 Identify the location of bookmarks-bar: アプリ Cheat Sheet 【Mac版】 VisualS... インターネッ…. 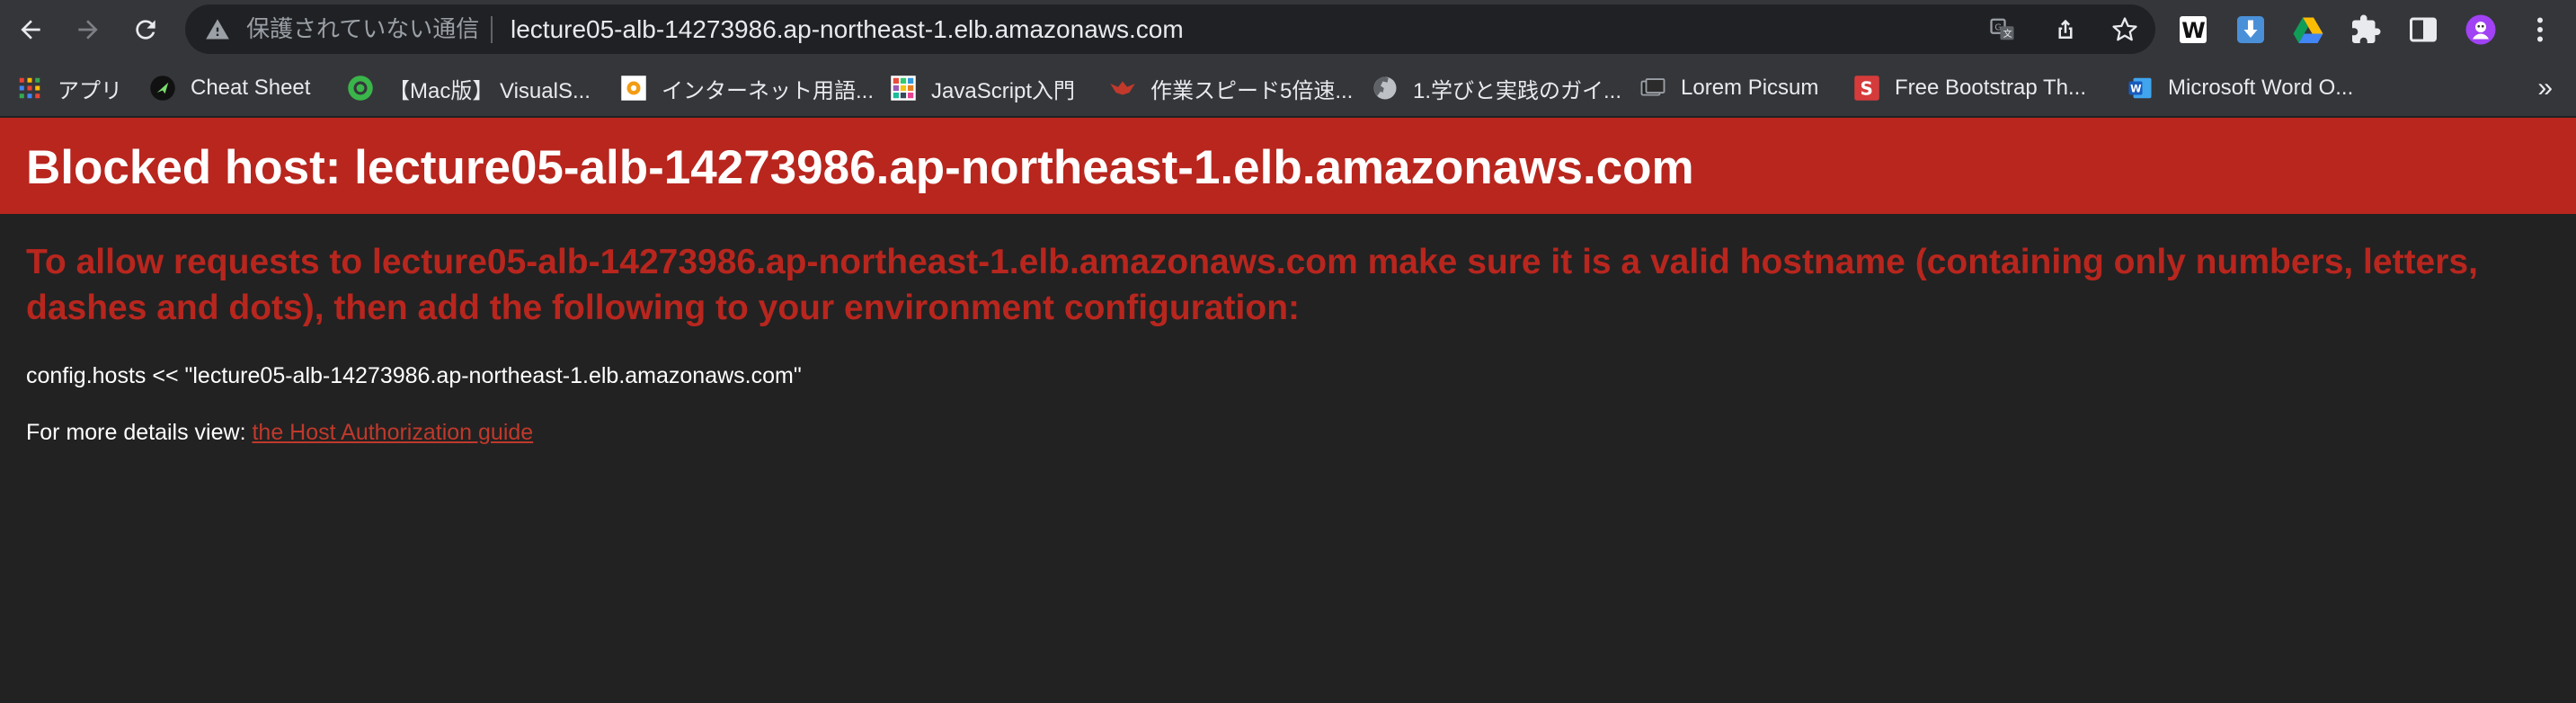
(1288, 88).